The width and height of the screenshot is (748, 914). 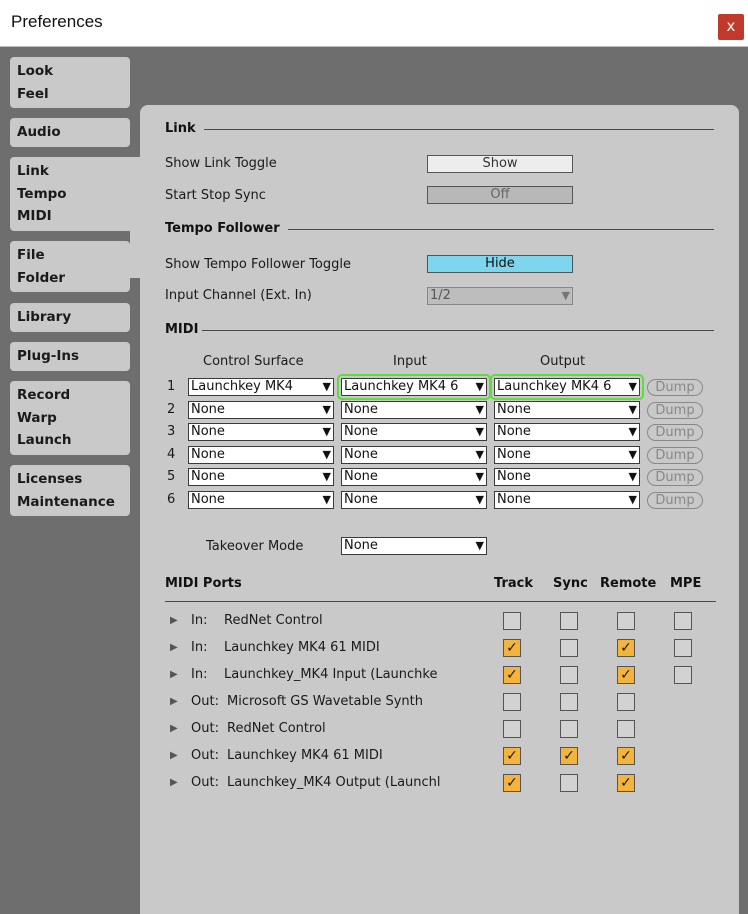 What do you see at coordinates (500, 296) in the screenshot?
I see `input-channel-select: 1/2 ▼` at bounding box center [500, 296].